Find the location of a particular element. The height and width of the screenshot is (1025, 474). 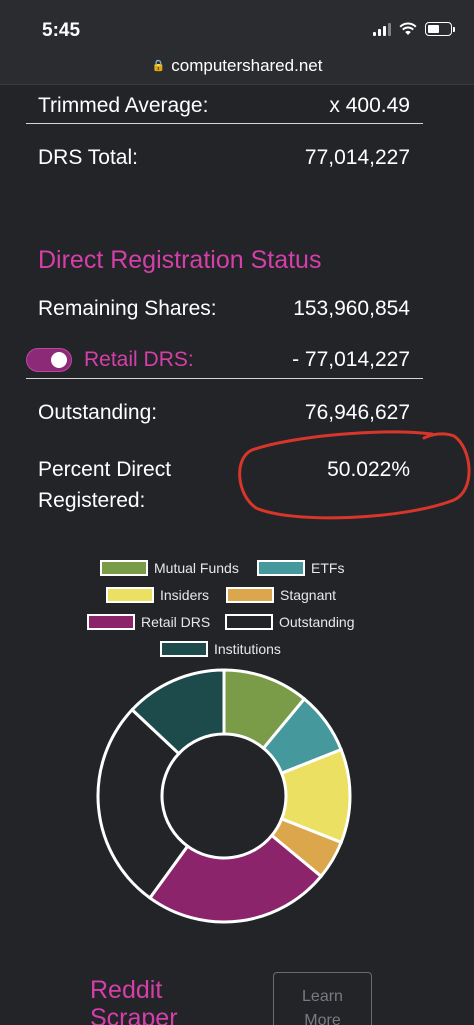

retail-drs-value: - 77,014,227 is located at coordinates (351, 359).